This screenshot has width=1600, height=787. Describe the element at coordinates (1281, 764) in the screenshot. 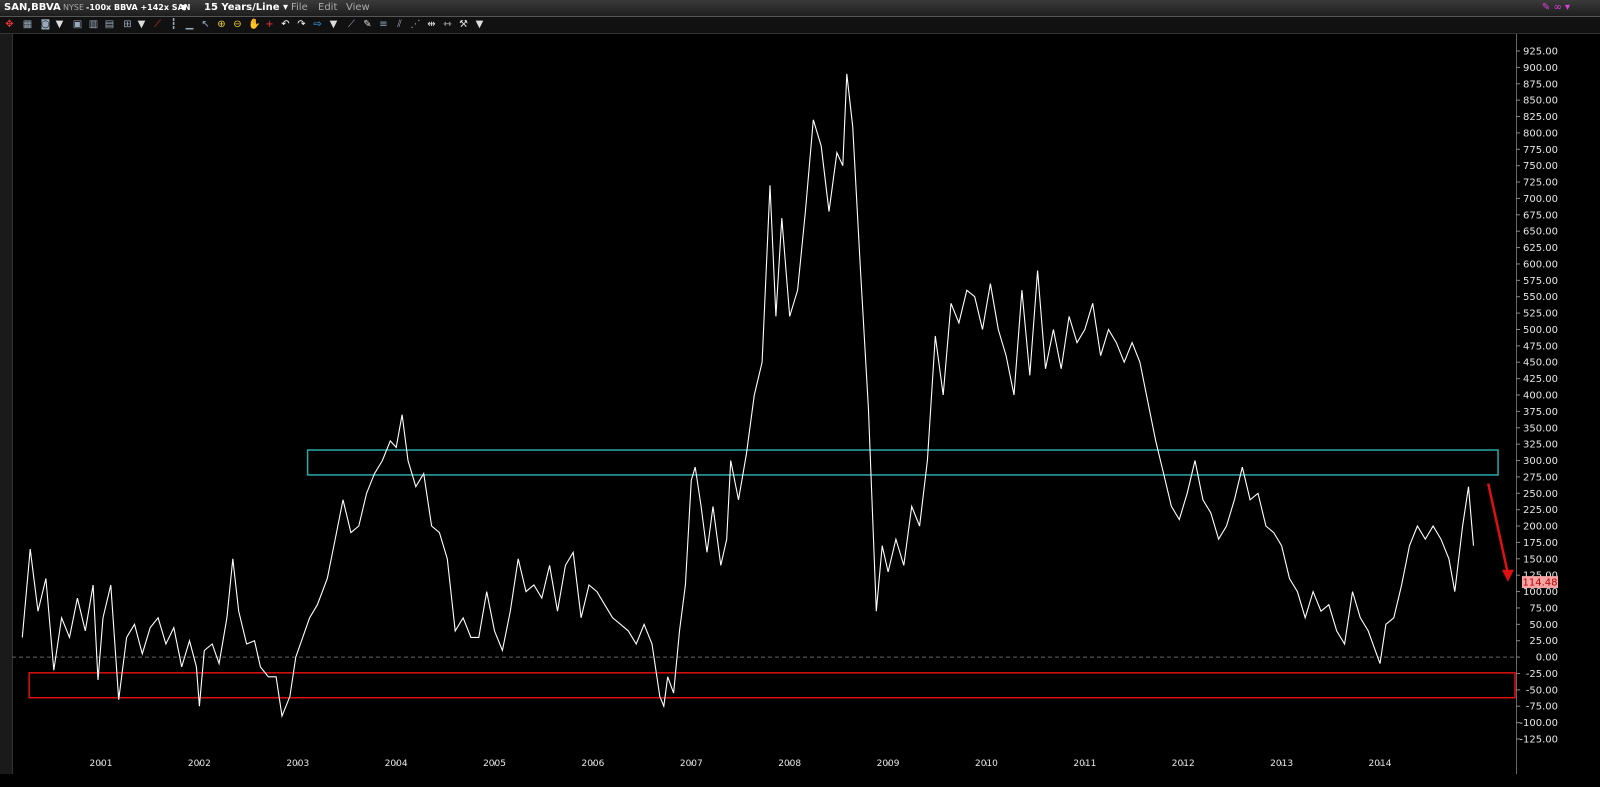

I see `x-tick-label: 2013` at that location.